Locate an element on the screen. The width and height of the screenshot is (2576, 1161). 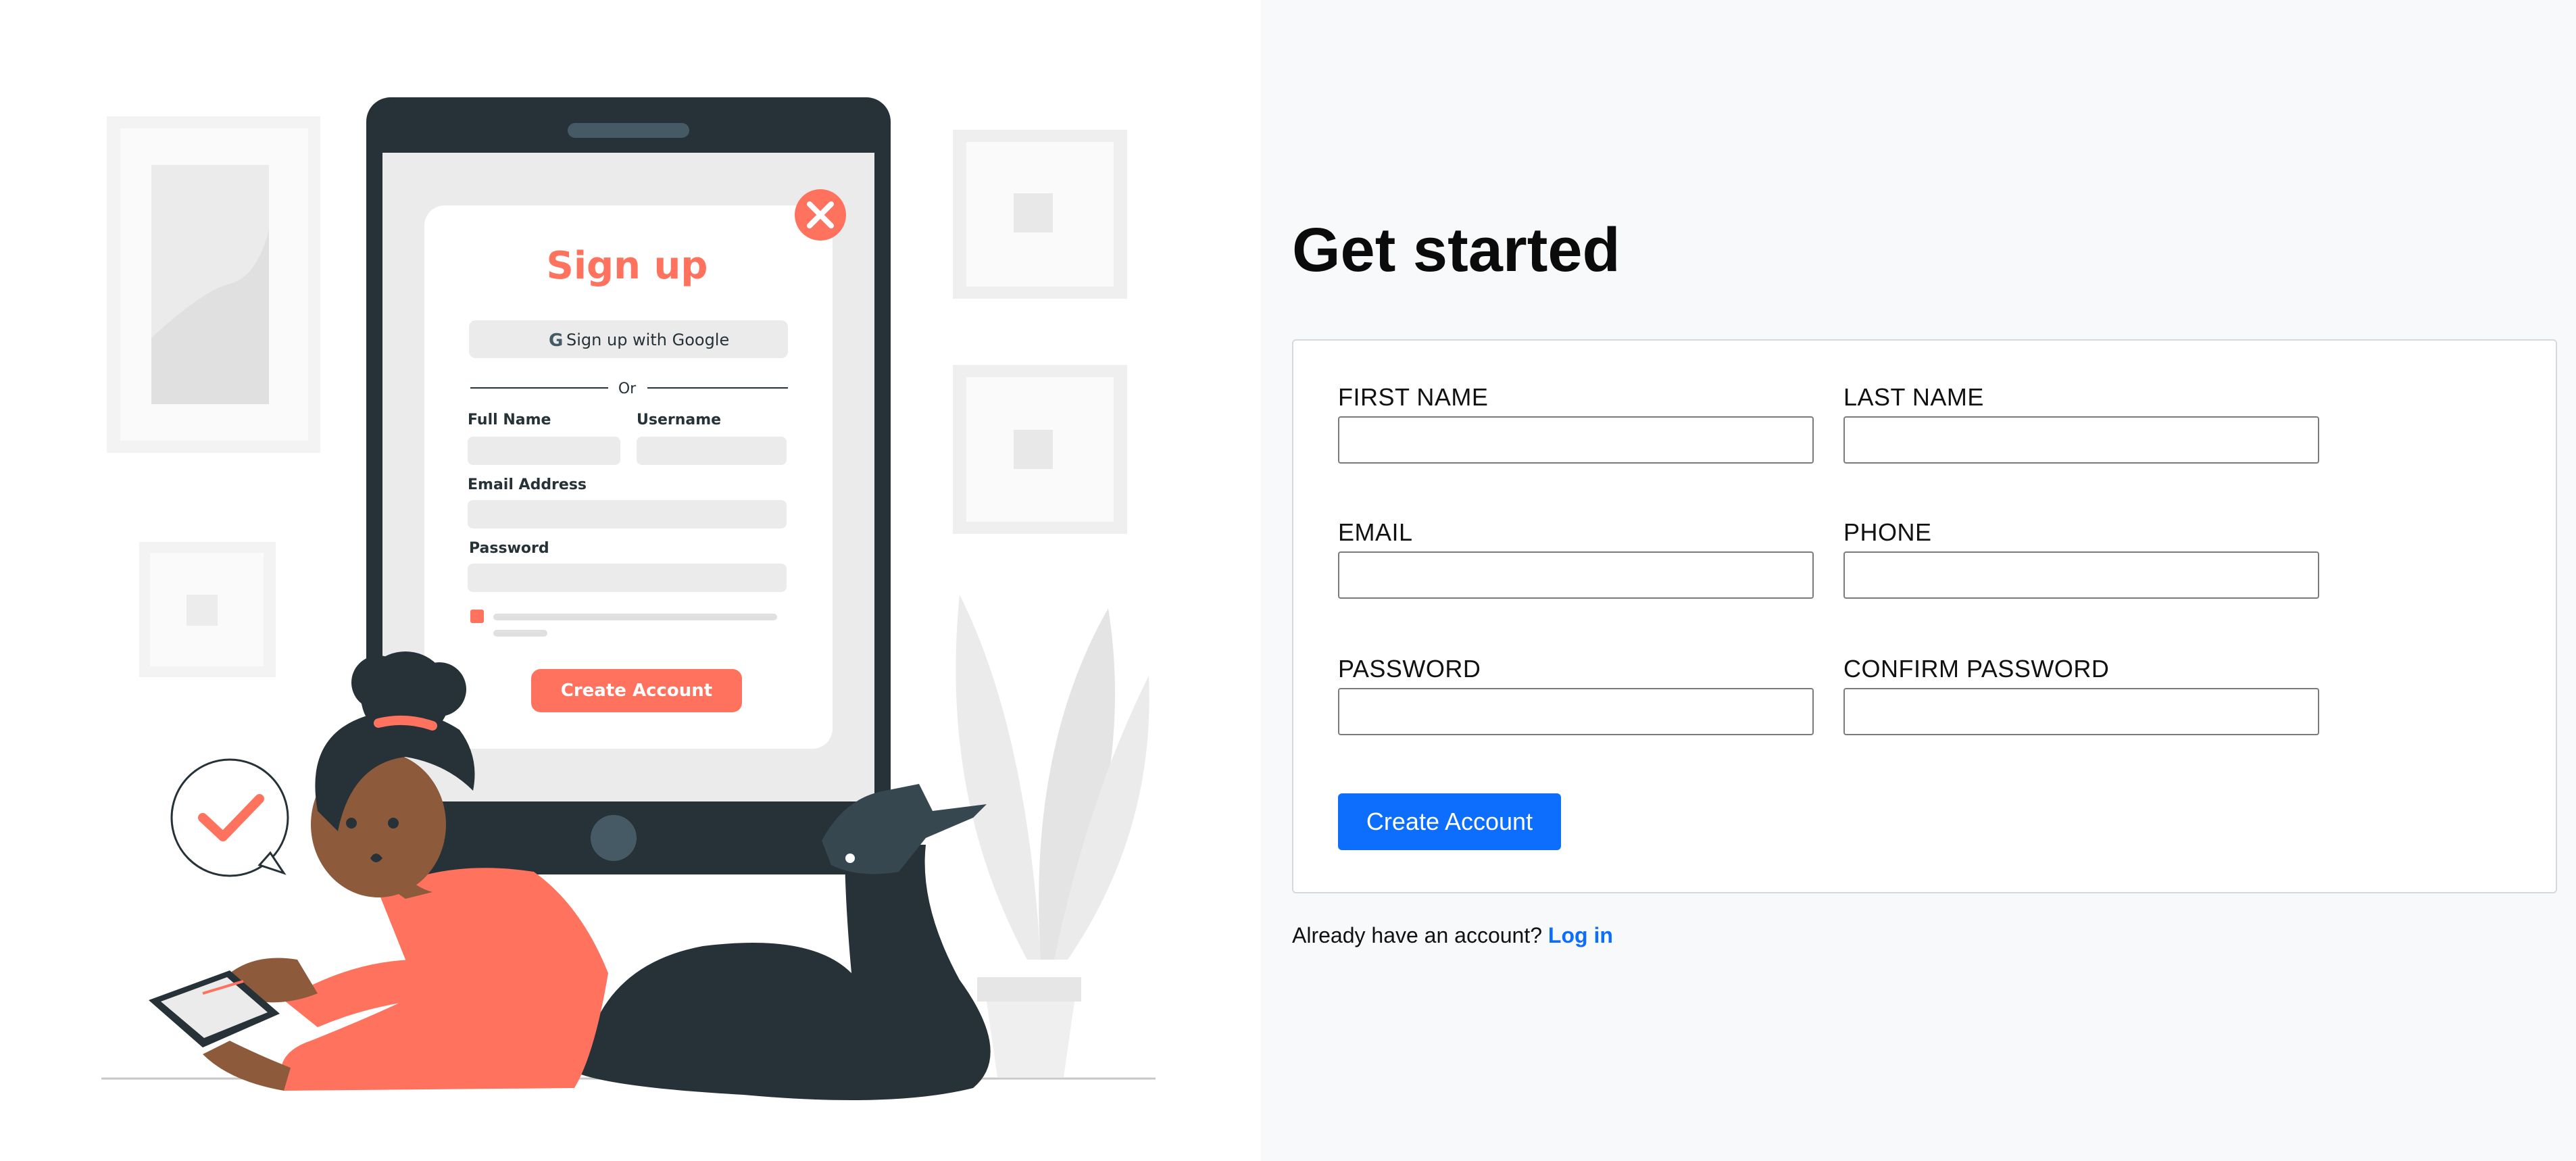
tablet-create-button-label: Create Account is located at coordinates (637, 691).